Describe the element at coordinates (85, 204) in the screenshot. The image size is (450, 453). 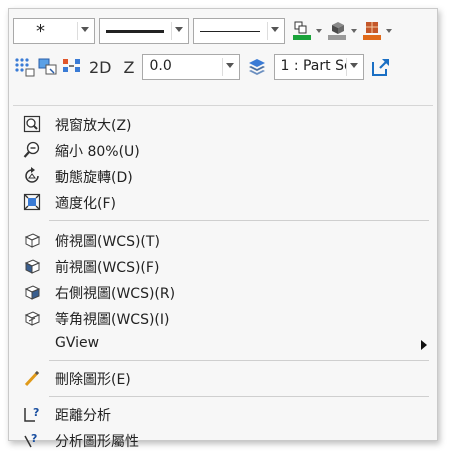
I see `menu-item-label: 適度化(F)` at that location.